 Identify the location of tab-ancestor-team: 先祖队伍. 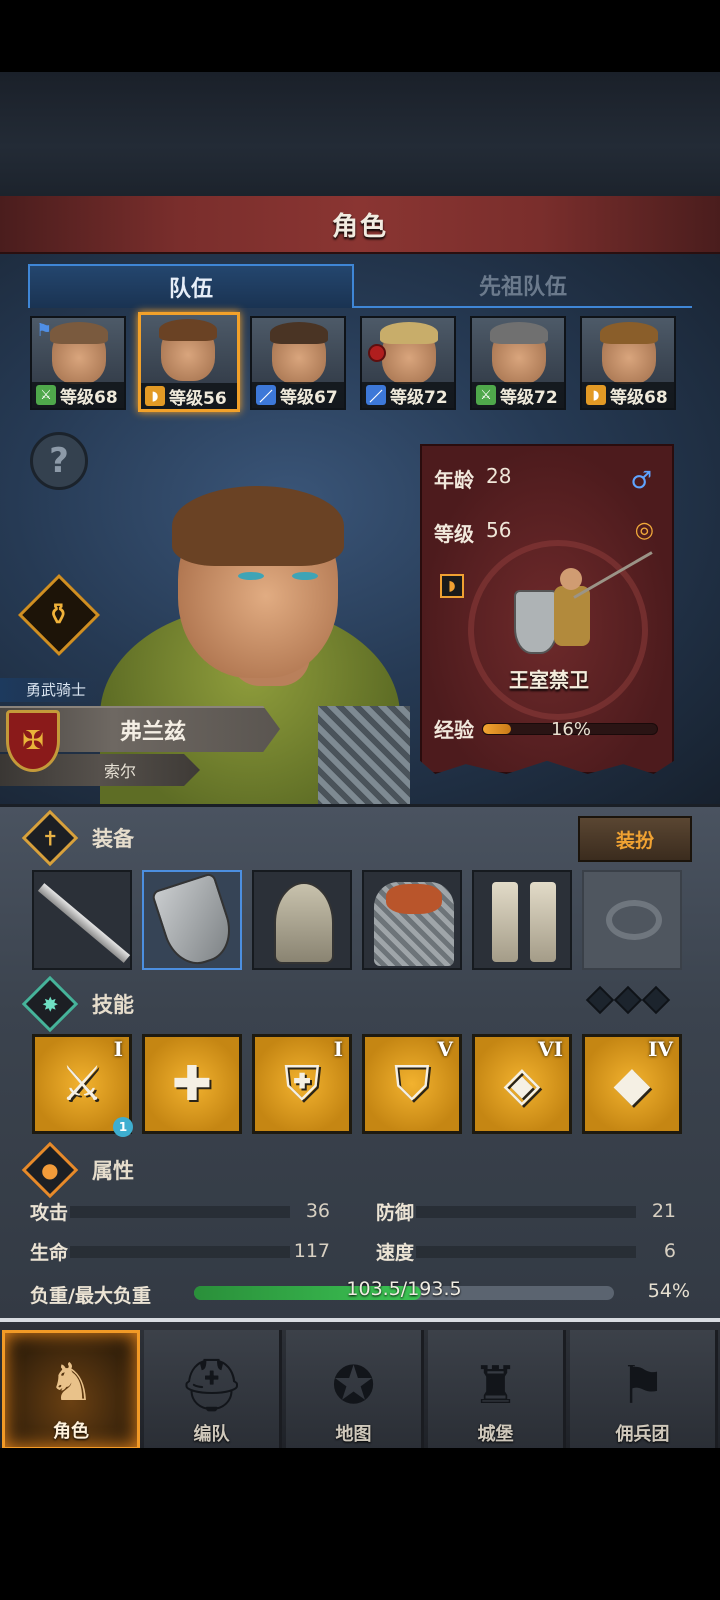
(523, 286).